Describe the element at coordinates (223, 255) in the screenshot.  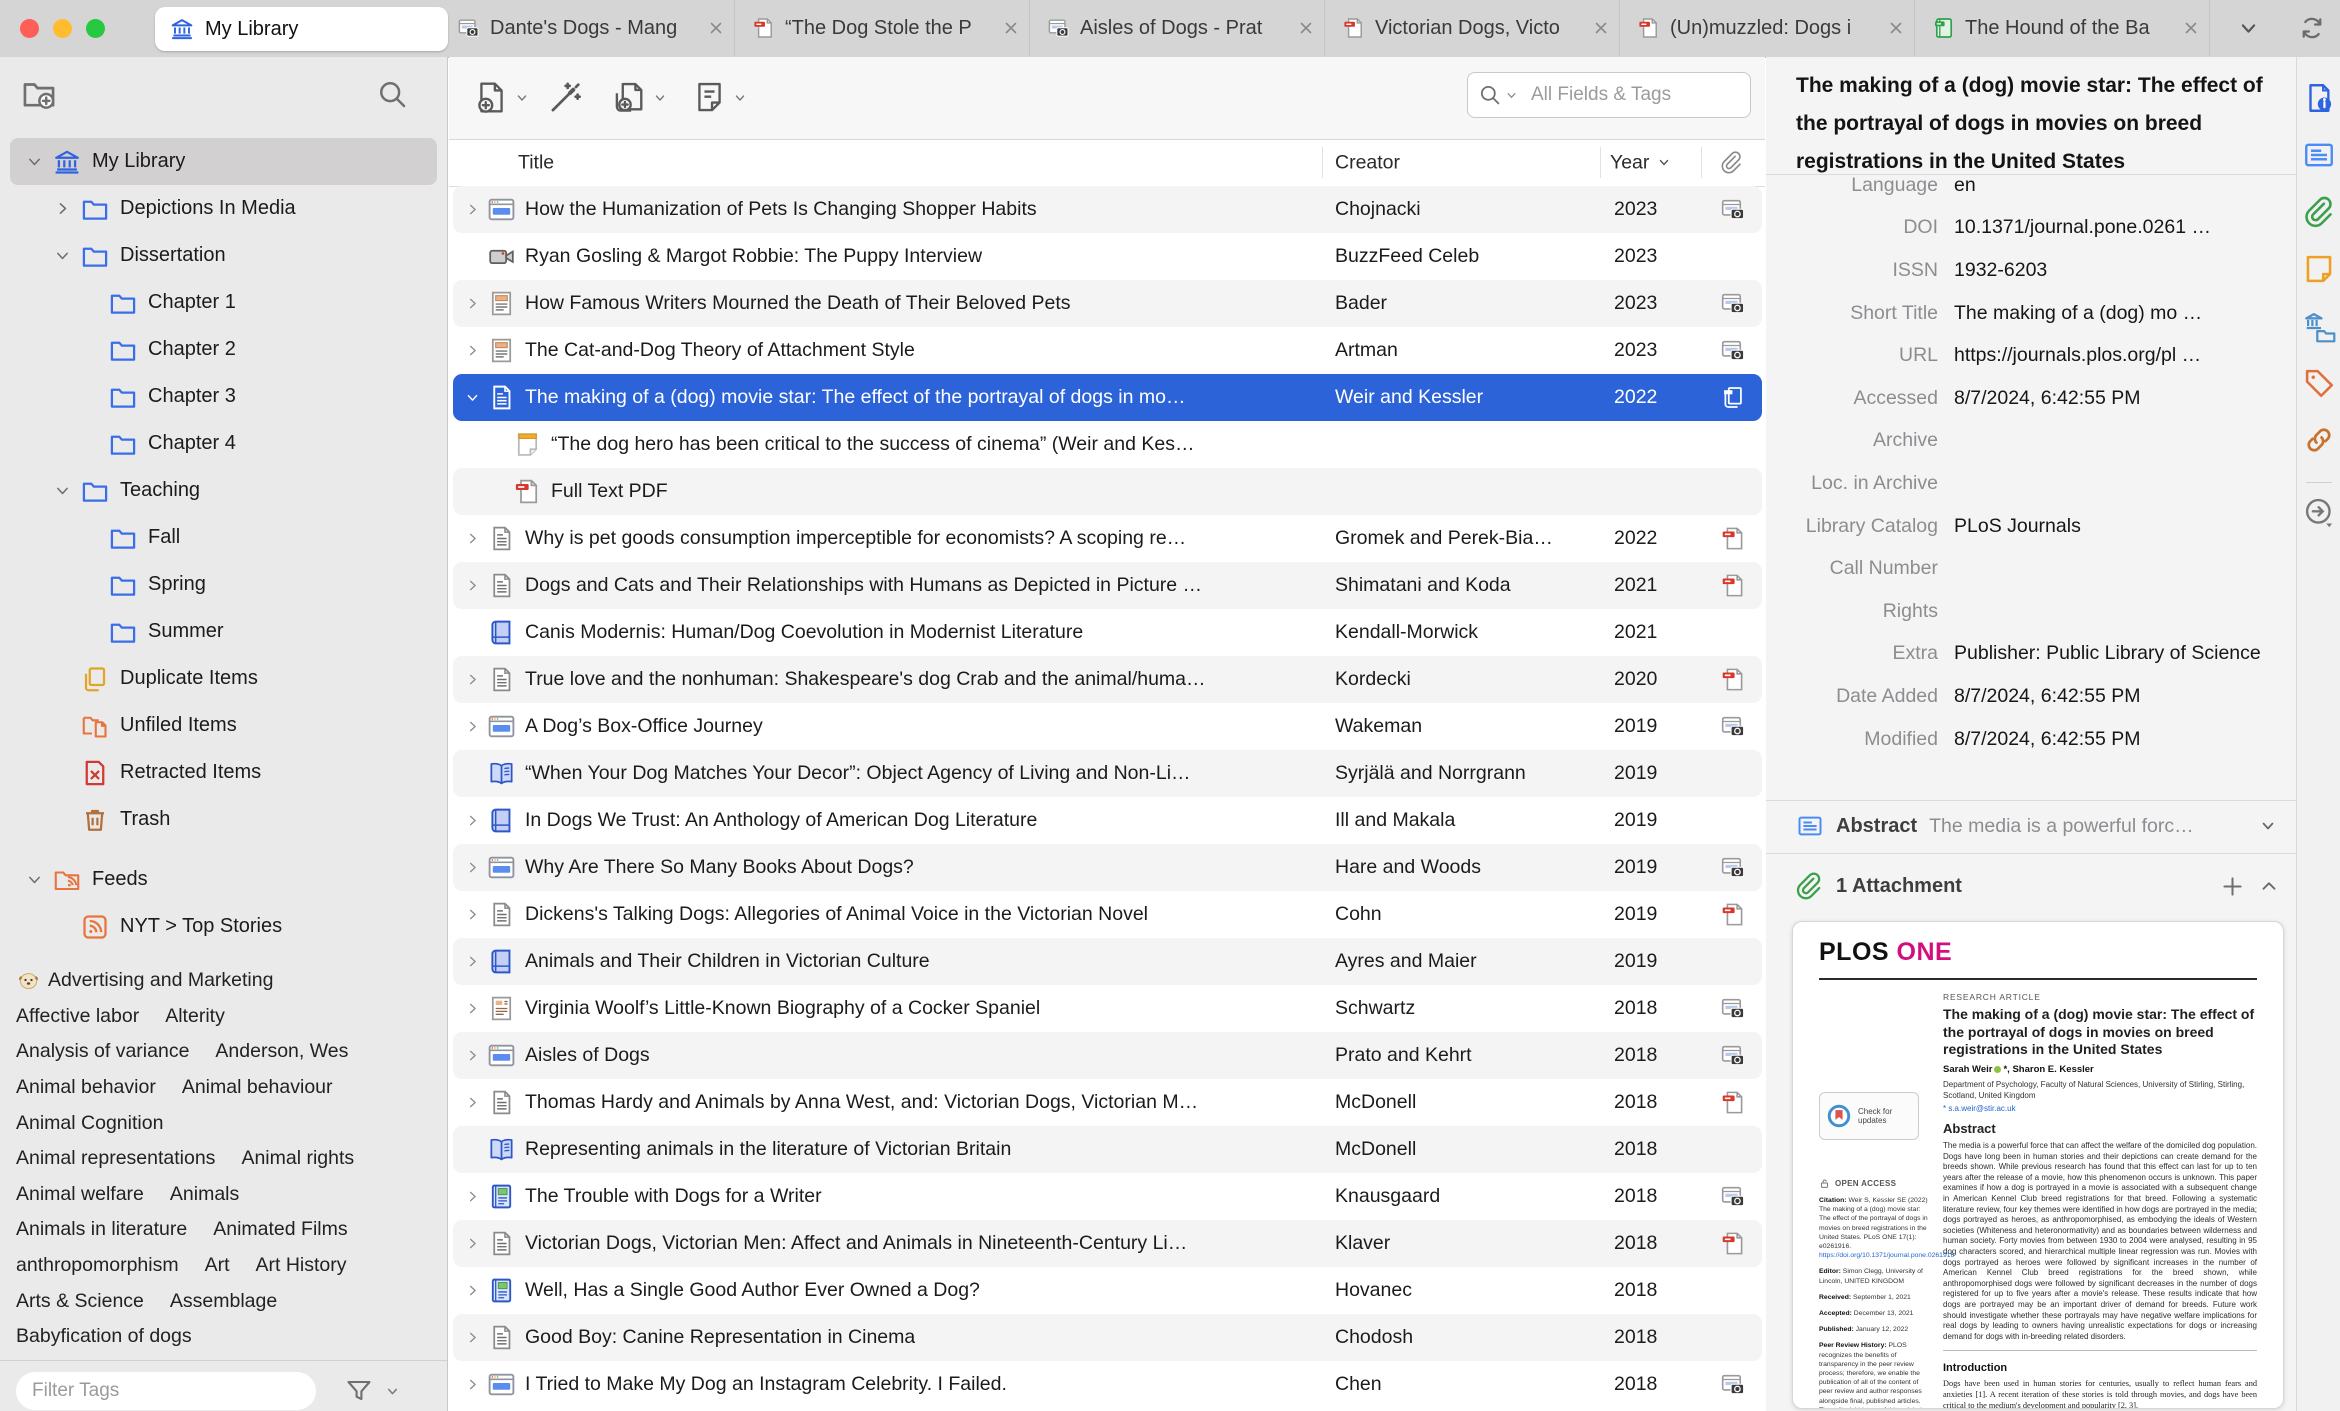
I see `sidebar-item-dissertation: Dissertation` at that location.